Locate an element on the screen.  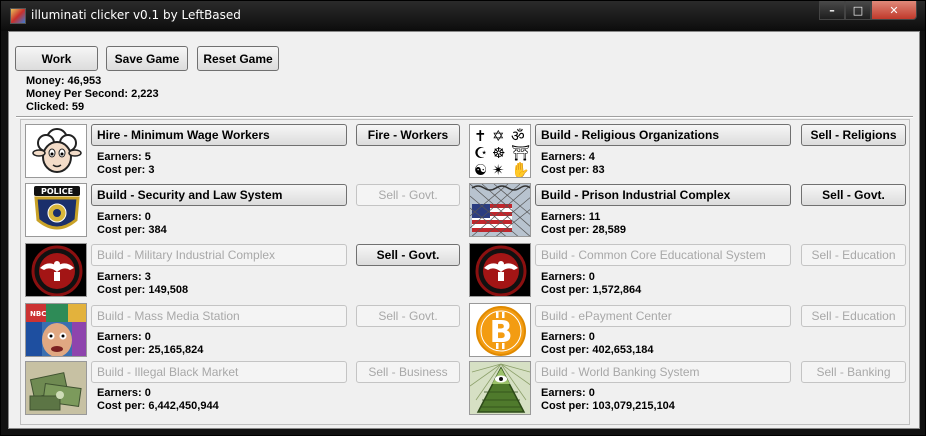
tv-media-icon: NBC is located at coordinates (56, 330).